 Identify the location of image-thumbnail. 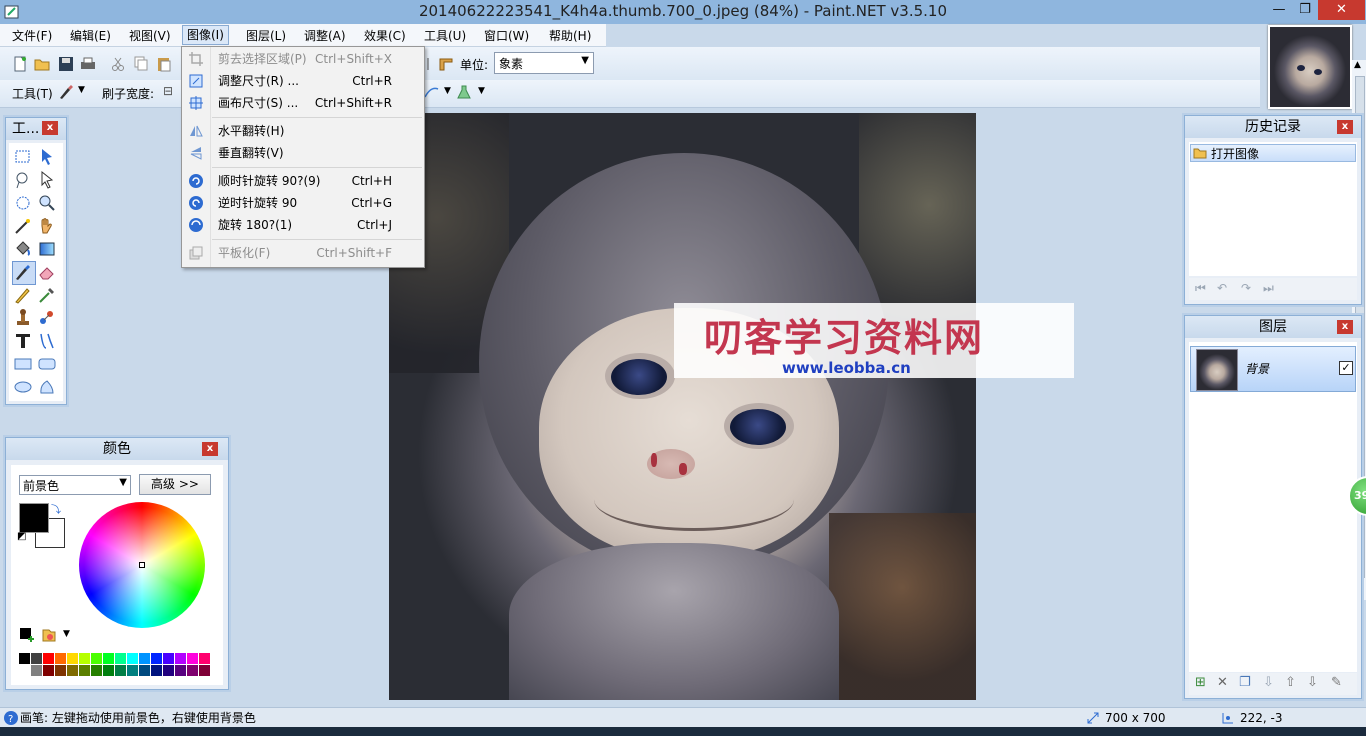
(1310, 67).